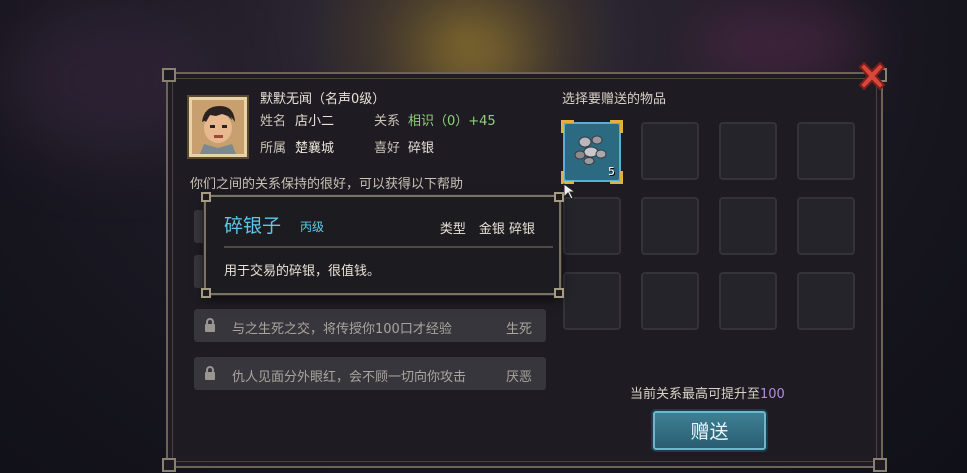  I want to click on tooltip-item-type: 类型 金银 碎银, so click(487, 229).